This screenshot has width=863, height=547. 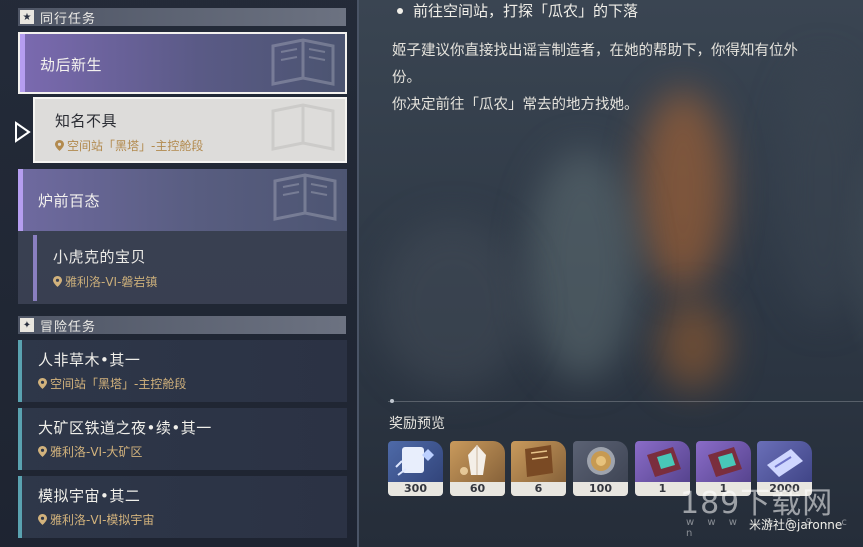 What do you see at coordinates (358, 273) in the screenshot?
I see `panel-divider` at bounding box center [358, 273].